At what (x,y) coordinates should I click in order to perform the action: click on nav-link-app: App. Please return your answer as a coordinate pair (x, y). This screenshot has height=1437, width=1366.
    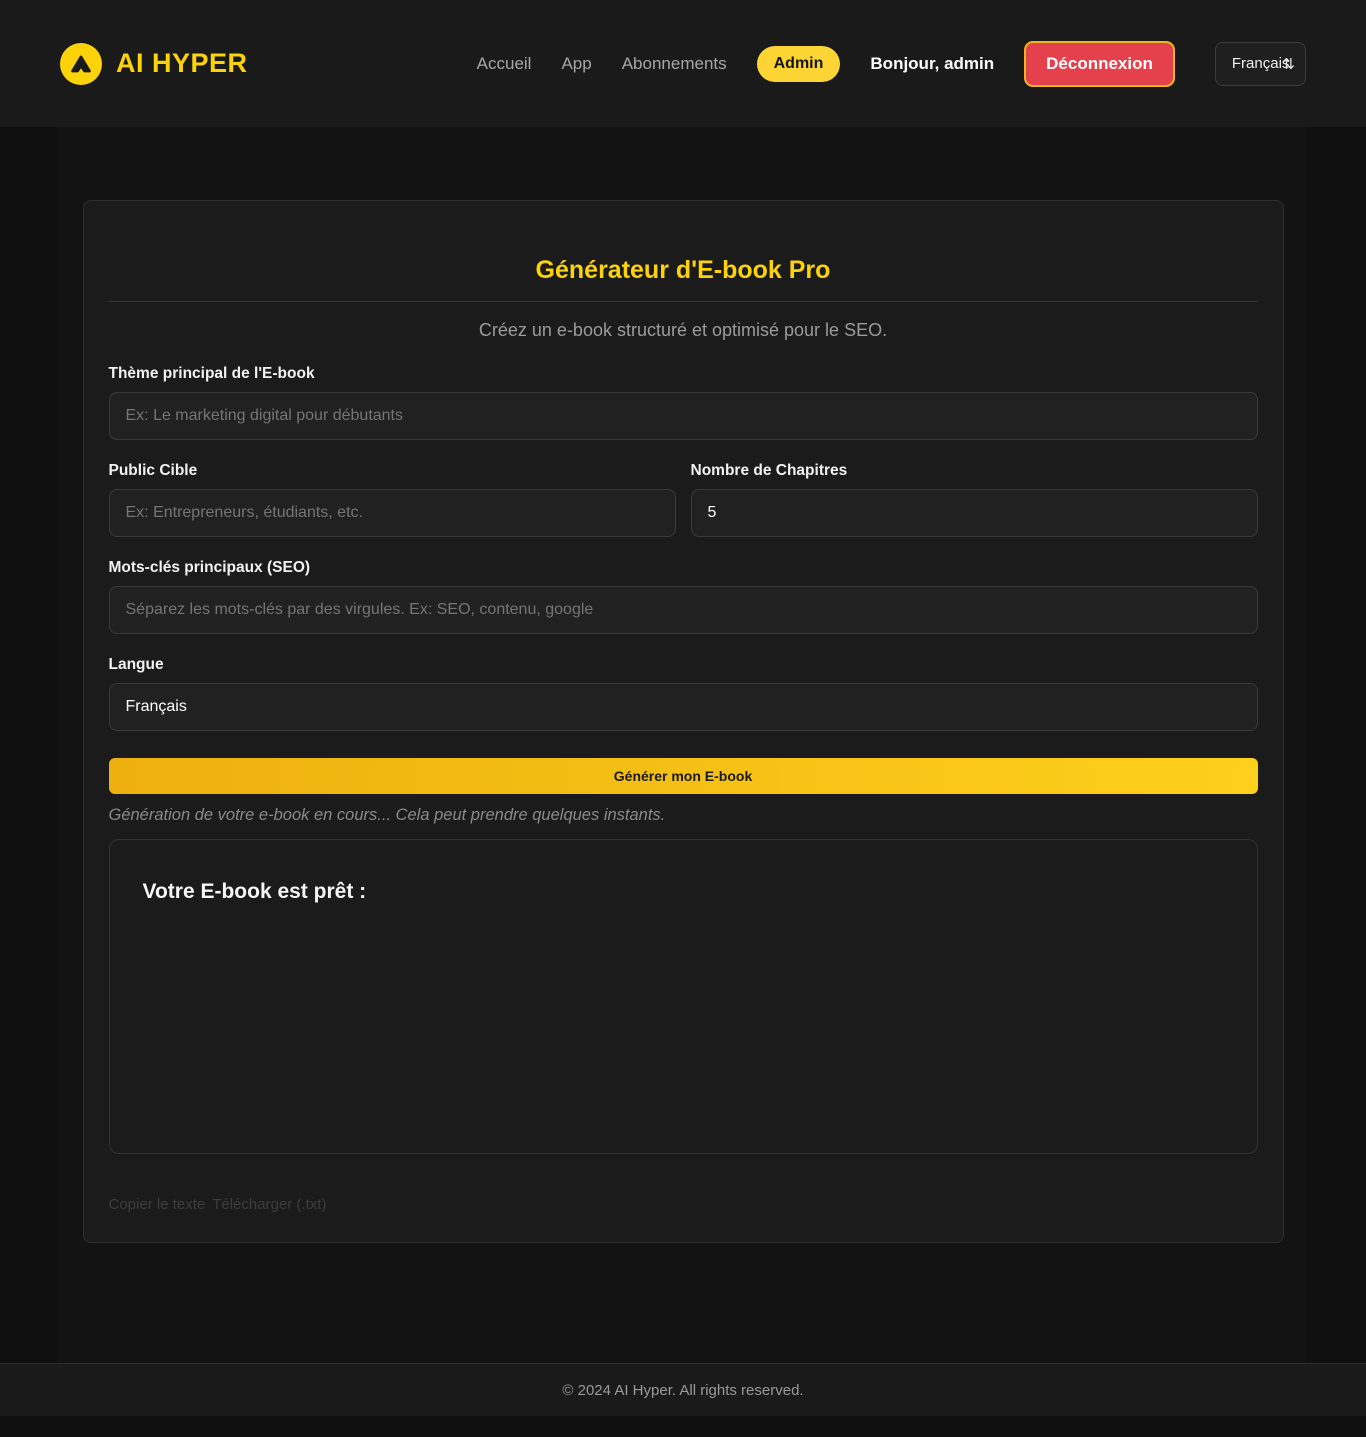
    Looking at the image, I should click on (576, 64).